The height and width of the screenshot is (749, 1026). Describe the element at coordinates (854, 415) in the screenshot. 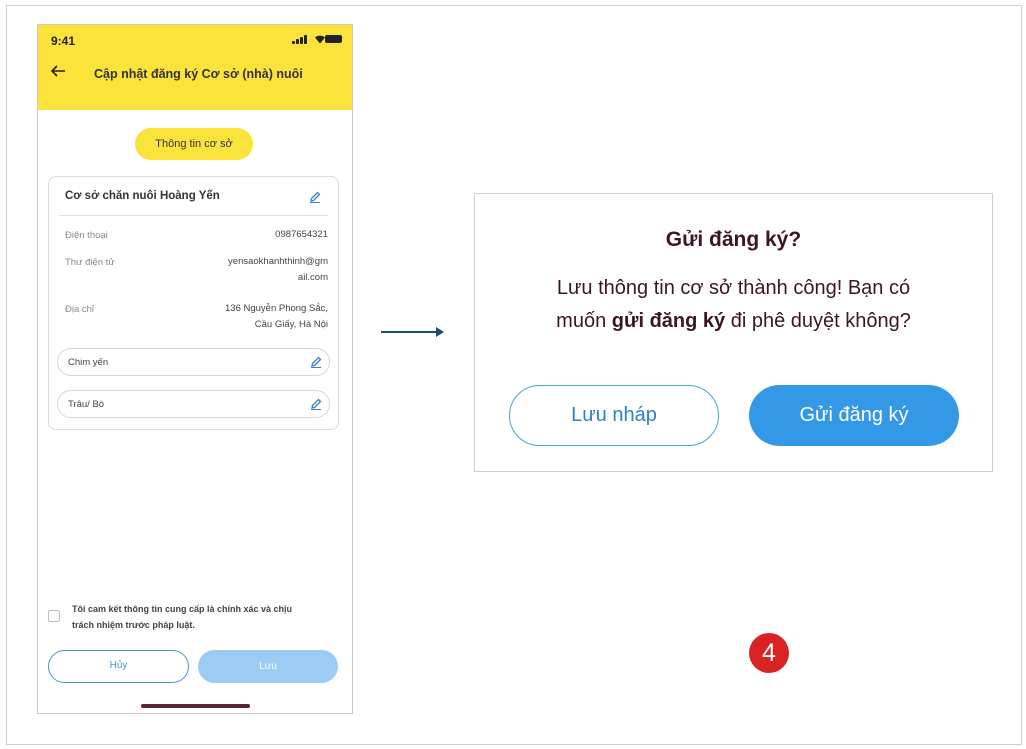

I see `submit-registration-button: Gửi đăng ký` at that location.